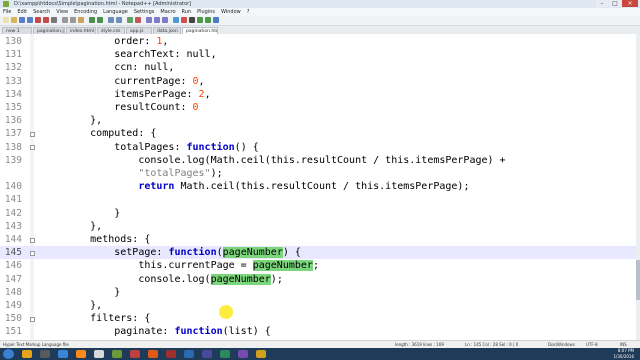 This screenshot has height=360, width=640. What do you see at coordinates (167, 30) in the screenshot?
I see `tab-data-json: data.json` at bounding box center [167, 30].